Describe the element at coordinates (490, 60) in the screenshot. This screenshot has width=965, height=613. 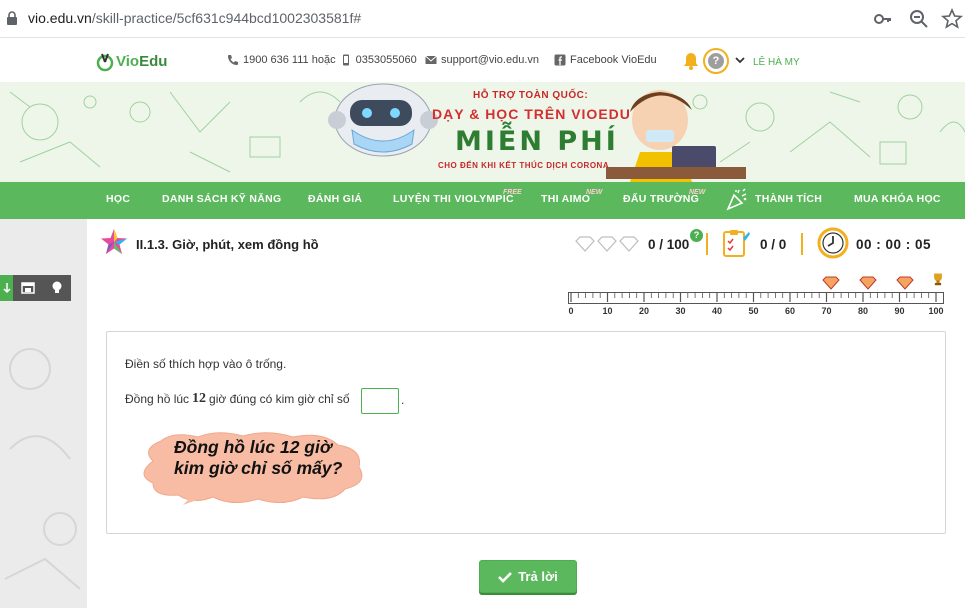
I see `support-email: support@vio.edu.vn` at that location.